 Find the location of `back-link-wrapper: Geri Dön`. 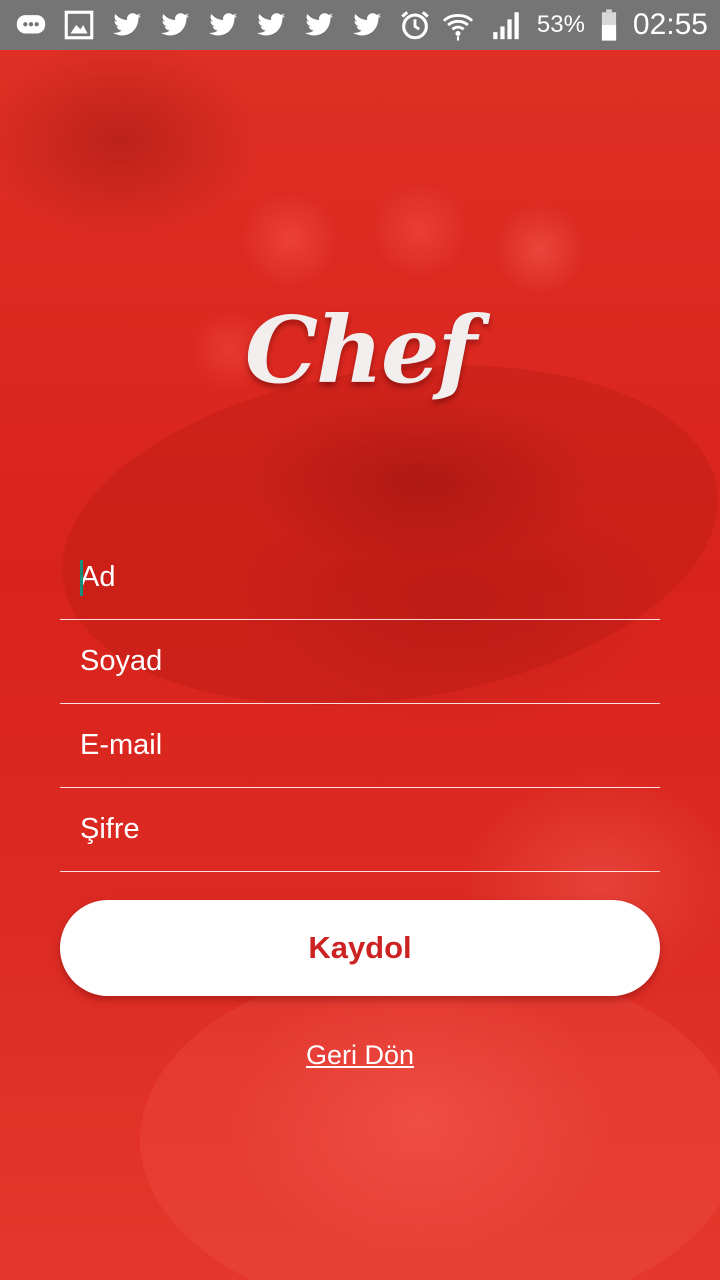

back-link-wrapper: Geri Dön is located at coordinates (360, 1055).